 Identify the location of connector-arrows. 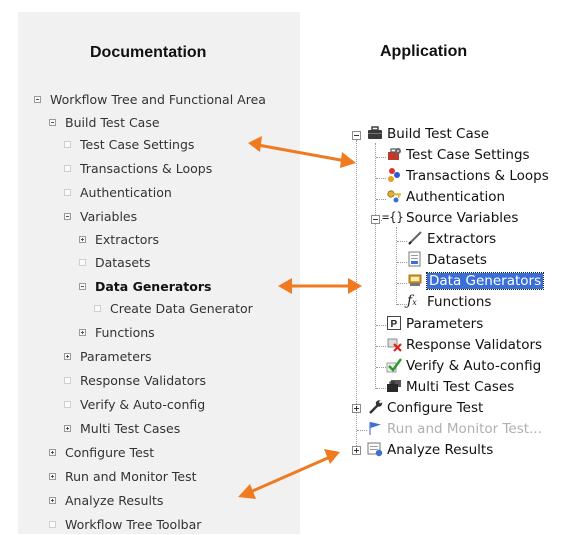
(300, 317).